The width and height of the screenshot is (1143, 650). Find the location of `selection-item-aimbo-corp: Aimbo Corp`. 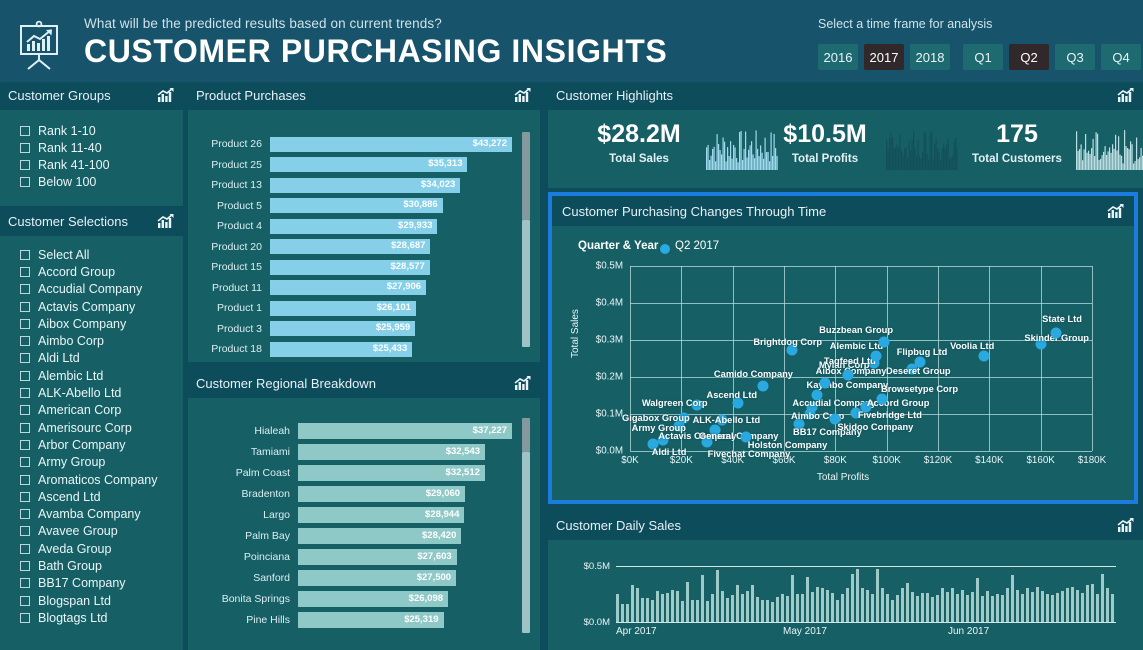

selection-item-aimbo-corp: Aimbo Corp is located at coordinates (91, 340).